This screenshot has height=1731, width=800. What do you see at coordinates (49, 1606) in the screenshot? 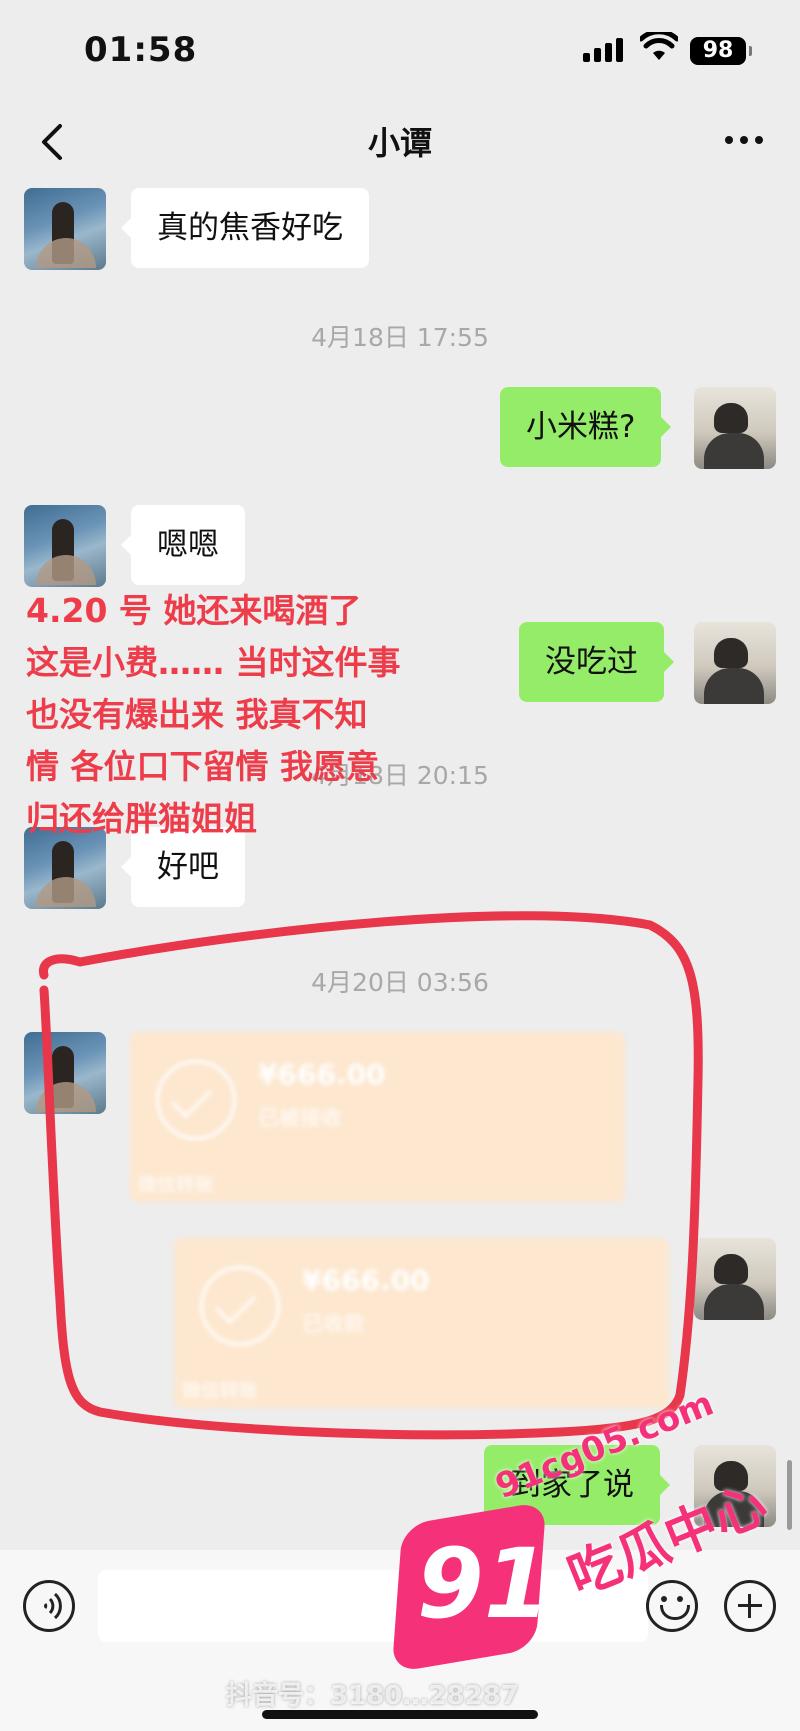
I see `voice-input-icon` at bounding box center [49, 1606].